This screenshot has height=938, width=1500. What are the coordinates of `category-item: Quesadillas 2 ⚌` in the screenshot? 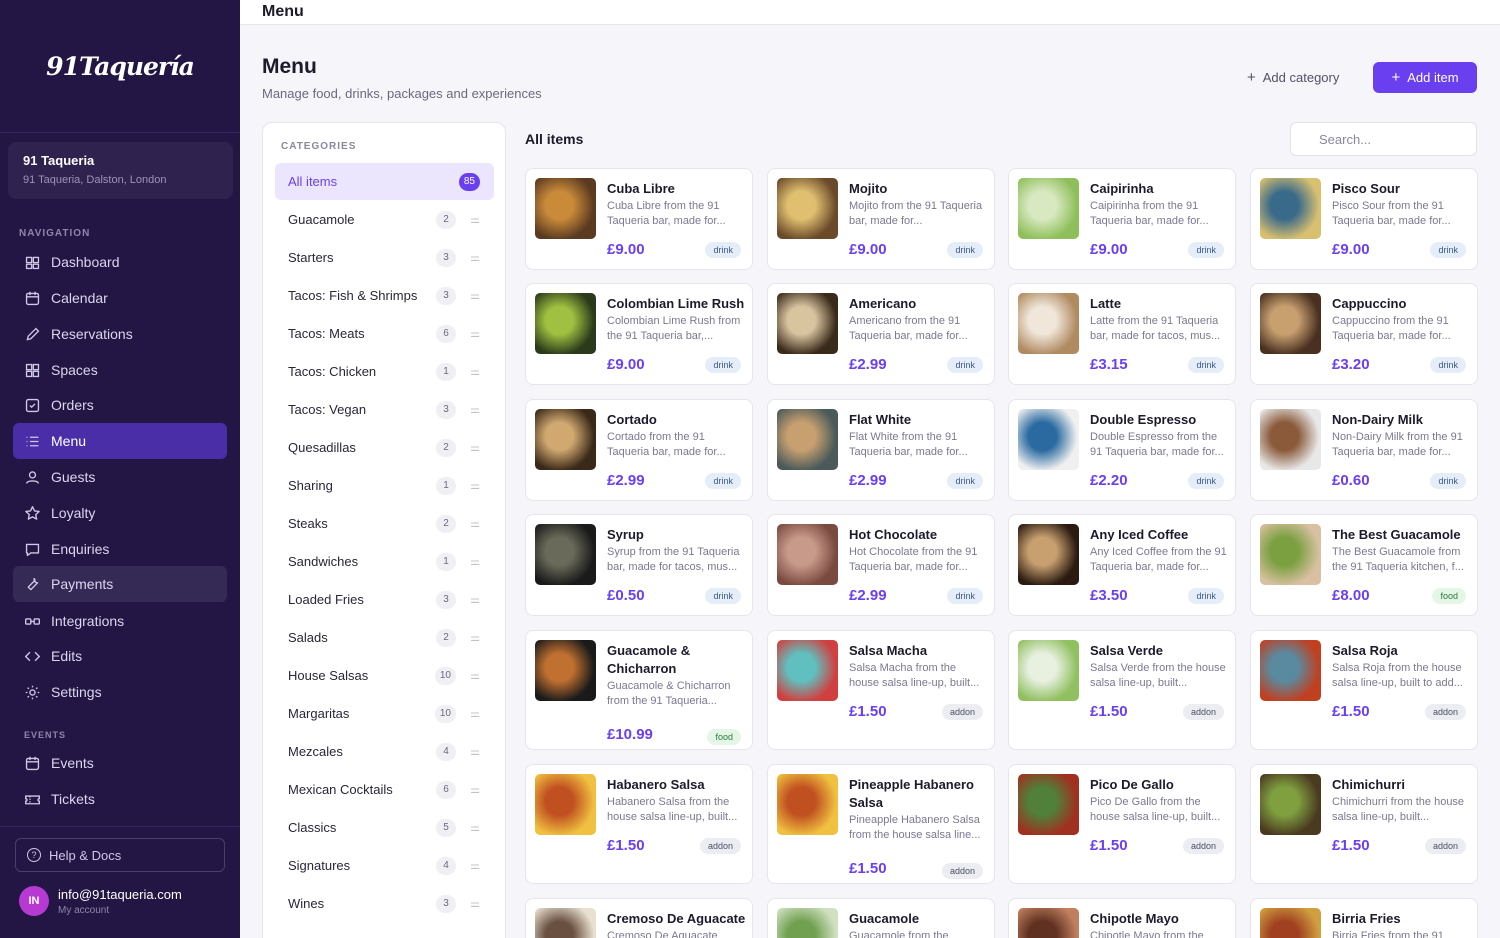 It's located at (384, 447).